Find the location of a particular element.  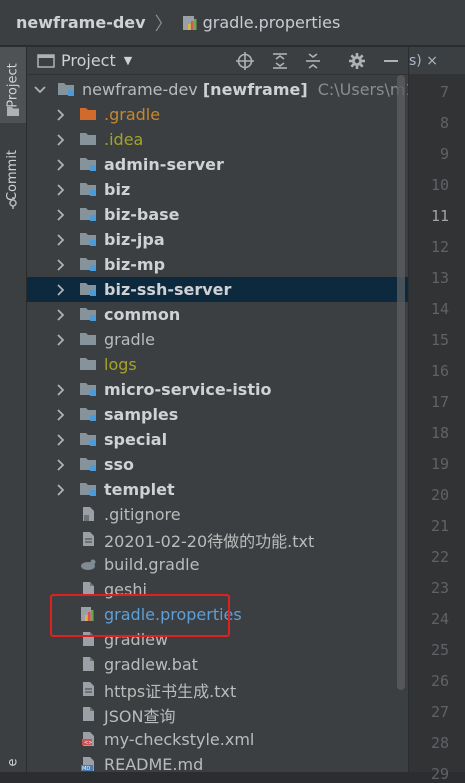

line-number: 21 is located at coordinates (439, 526).